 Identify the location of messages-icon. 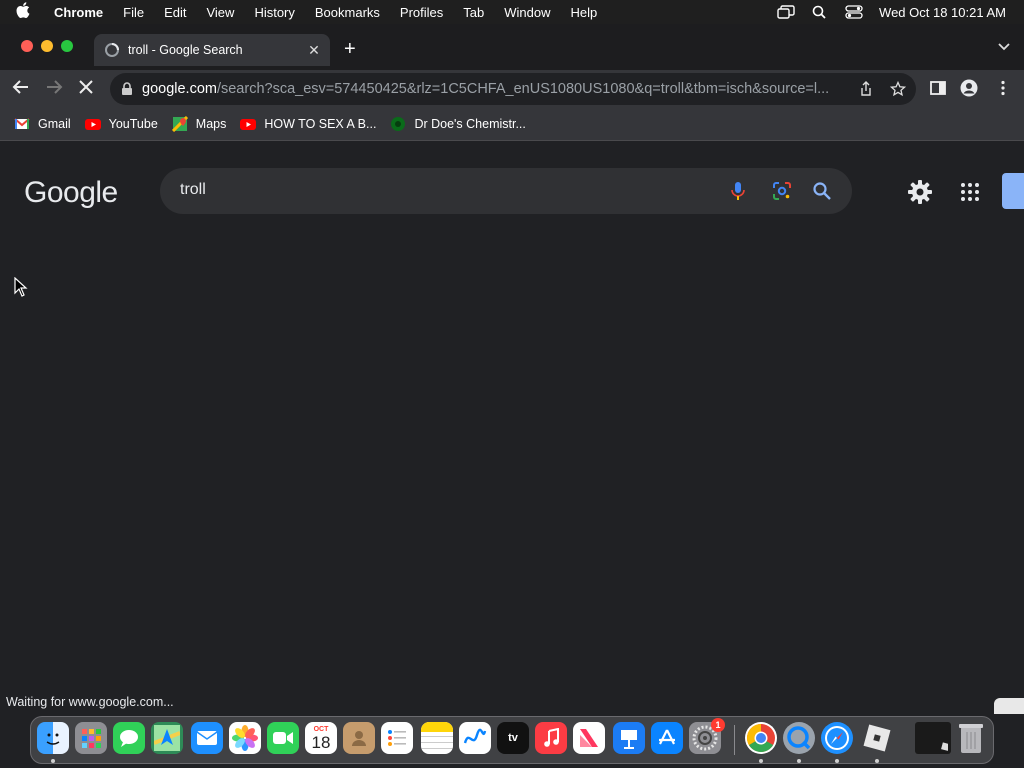
(129, 738).